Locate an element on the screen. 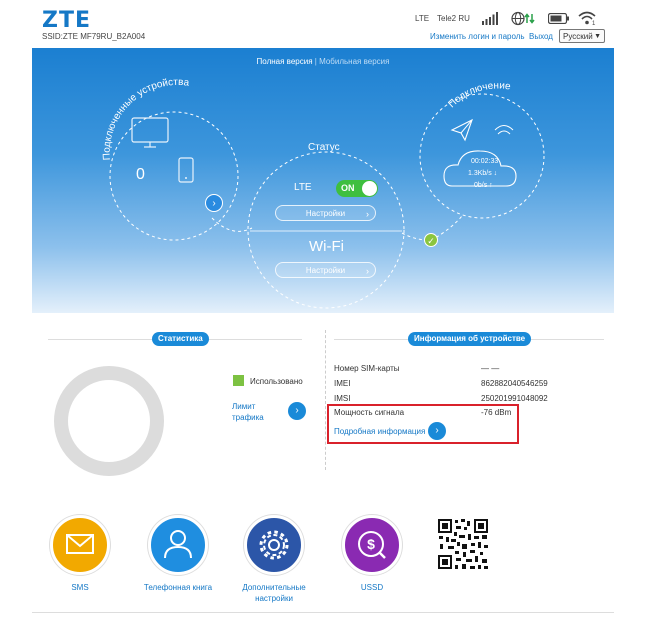 The image size is (664, 617). dollar-chat-icon: $ is located at coordinates (372, 545).